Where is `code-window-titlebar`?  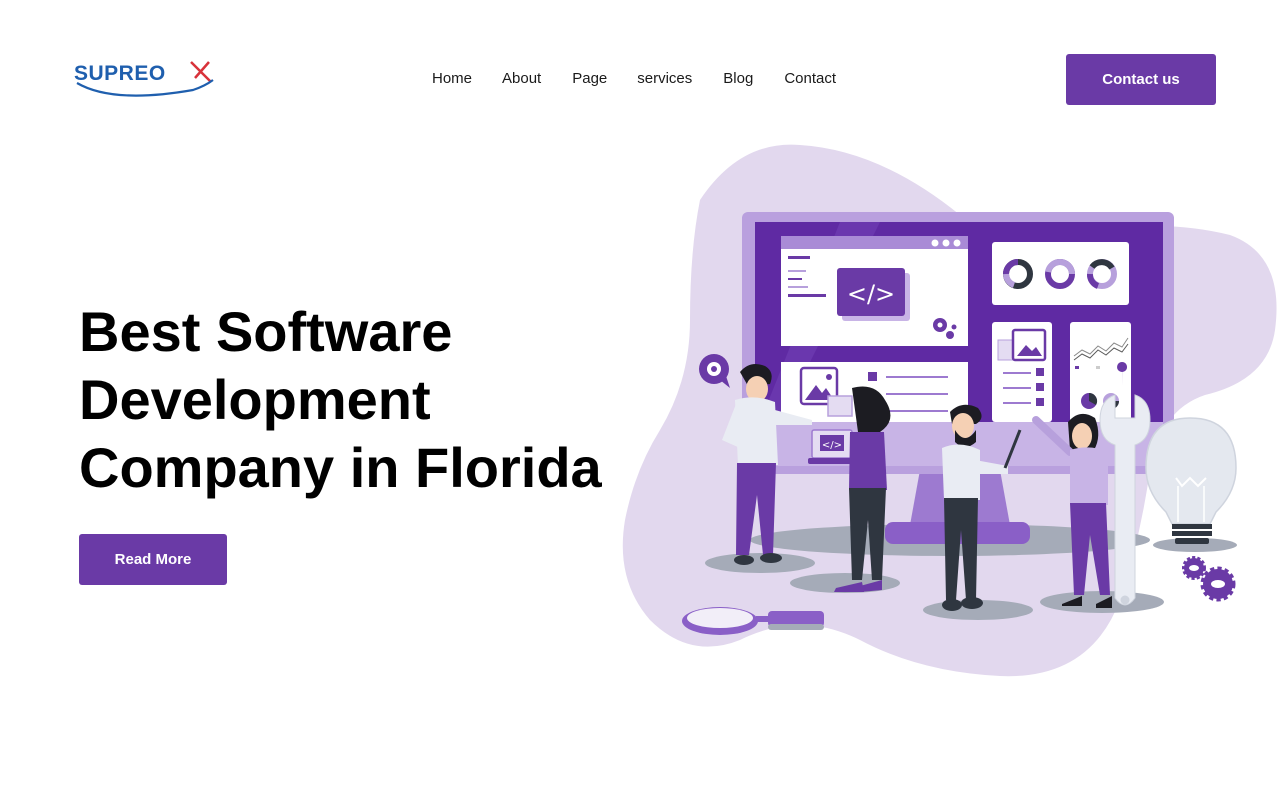 code-window-titlebar is located at coordinates (874, 242).